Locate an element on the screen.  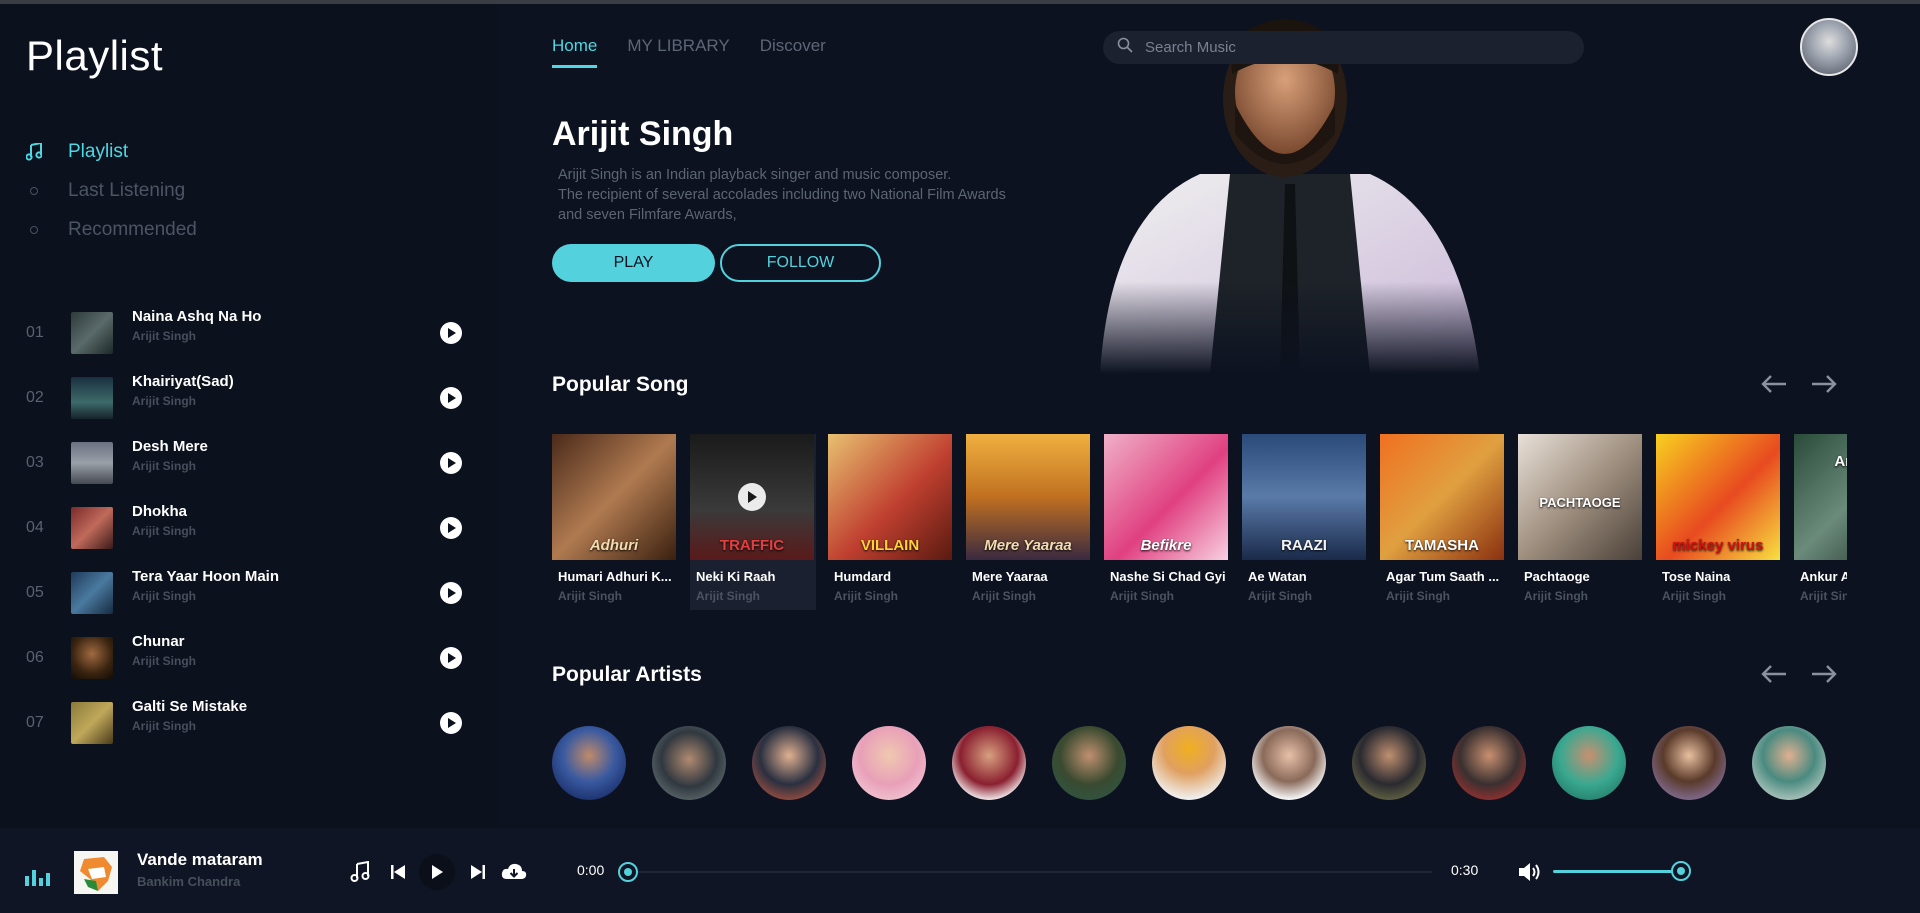
duration: 0:30 is located at coordinates (1465, 870).